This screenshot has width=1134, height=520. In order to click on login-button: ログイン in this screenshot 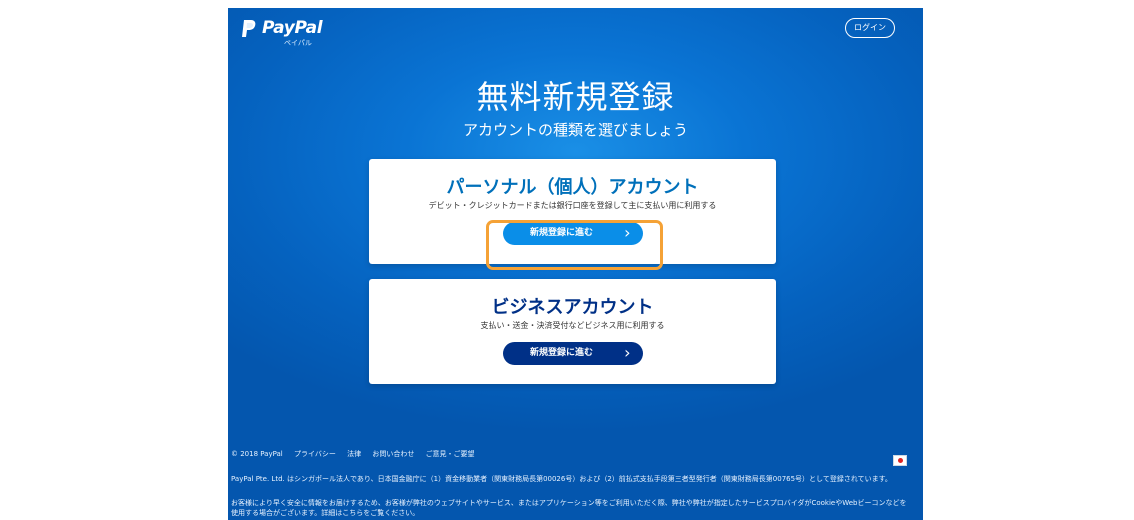, I will do `click(870, 28)`.